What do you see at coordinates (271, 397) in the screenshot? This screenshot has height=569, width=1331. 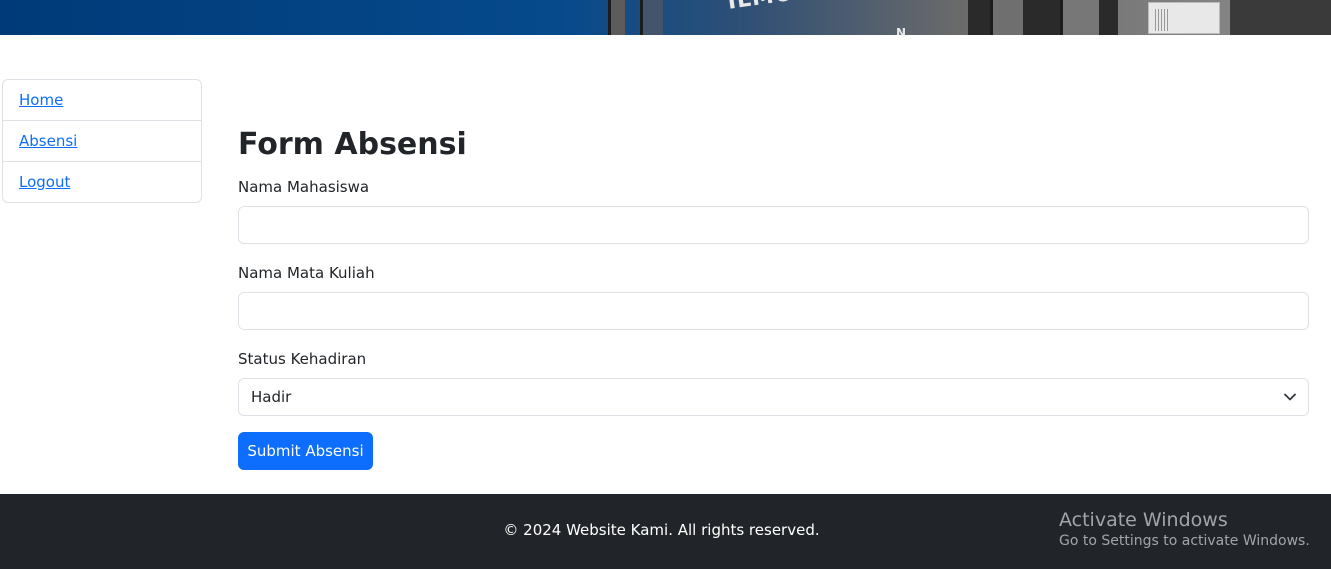 I see `status-kehadiran-selected-value: Hadir` at bounding box center [271, 397].